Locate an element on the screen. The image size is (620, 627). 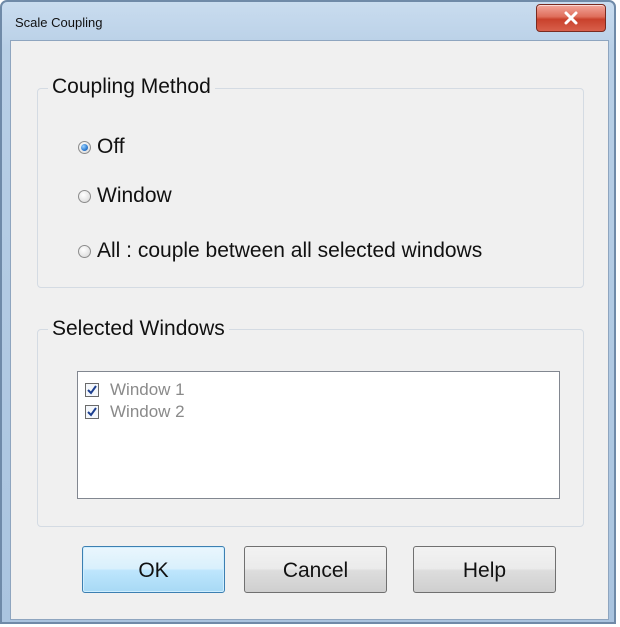
help-button: Help is located at coordinates (484, 569).